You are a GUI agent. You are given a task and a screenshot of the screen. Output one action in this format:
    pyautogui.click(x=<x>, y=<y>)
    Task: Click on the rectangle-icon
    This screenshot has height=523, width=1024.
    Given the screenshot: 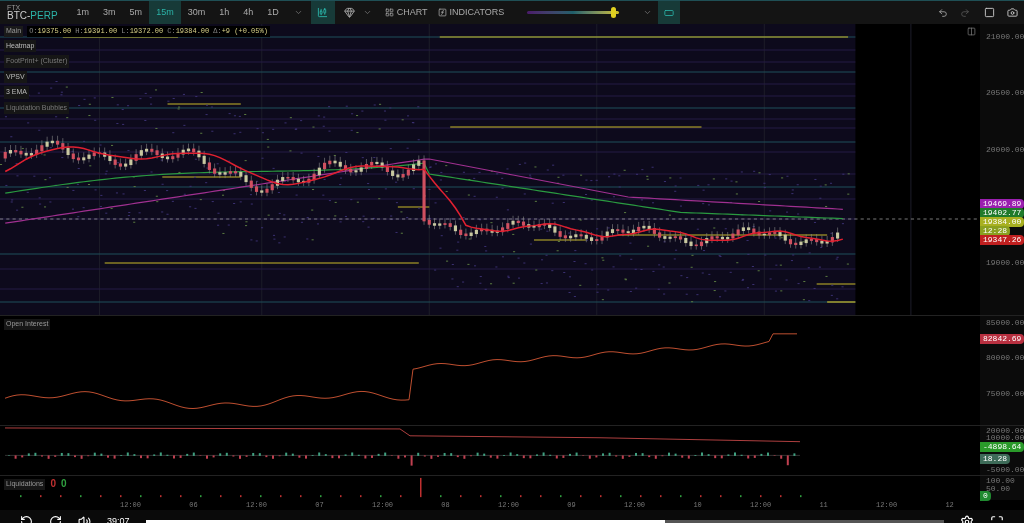 What is the action you would take?
    pyautogui.click(x=669, y=12)
    